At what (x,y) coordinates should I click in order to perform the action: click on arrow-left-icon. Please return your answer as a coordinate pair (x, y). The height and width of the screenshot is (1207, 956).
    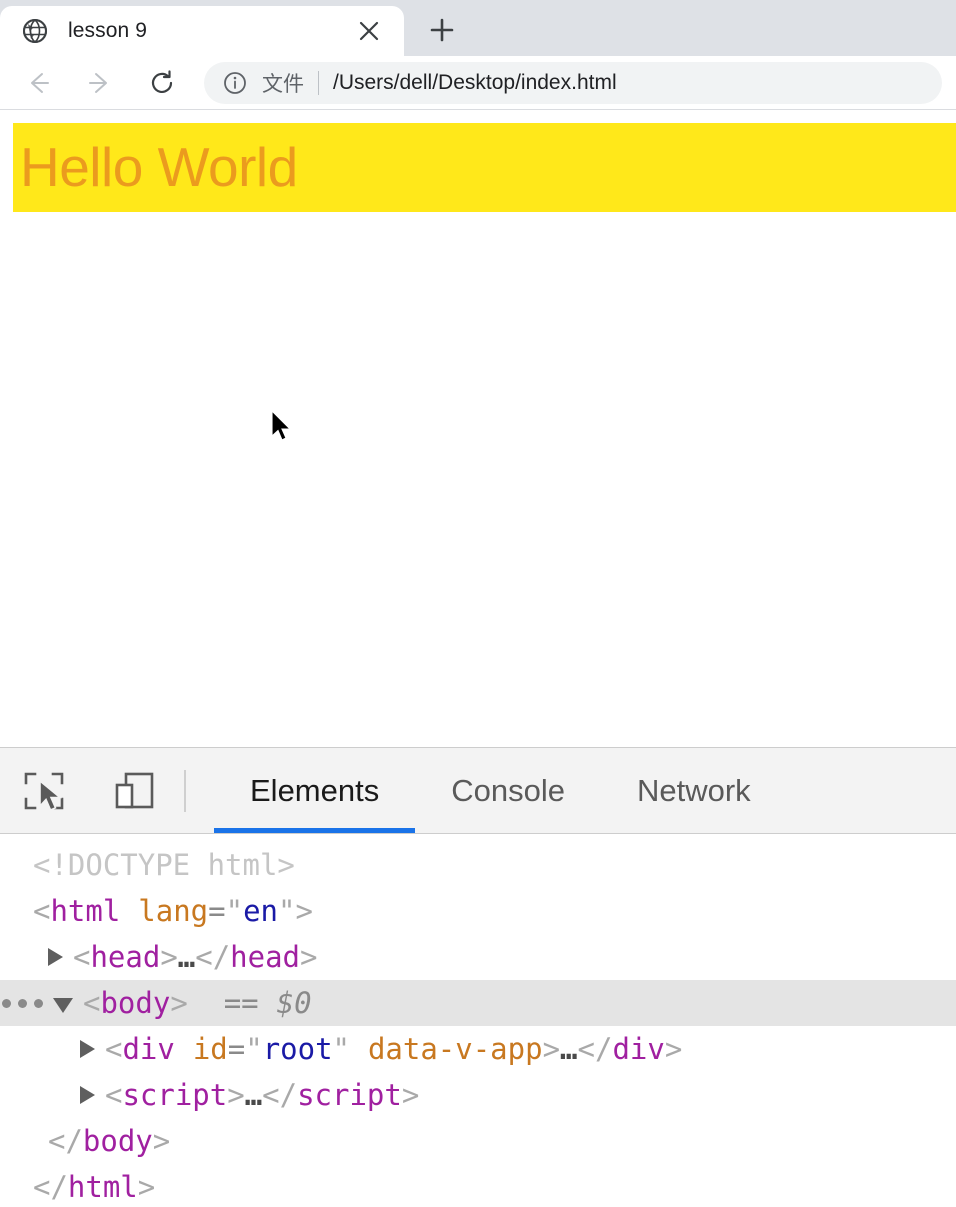
    Looking at the image, I should click on (38, 83).